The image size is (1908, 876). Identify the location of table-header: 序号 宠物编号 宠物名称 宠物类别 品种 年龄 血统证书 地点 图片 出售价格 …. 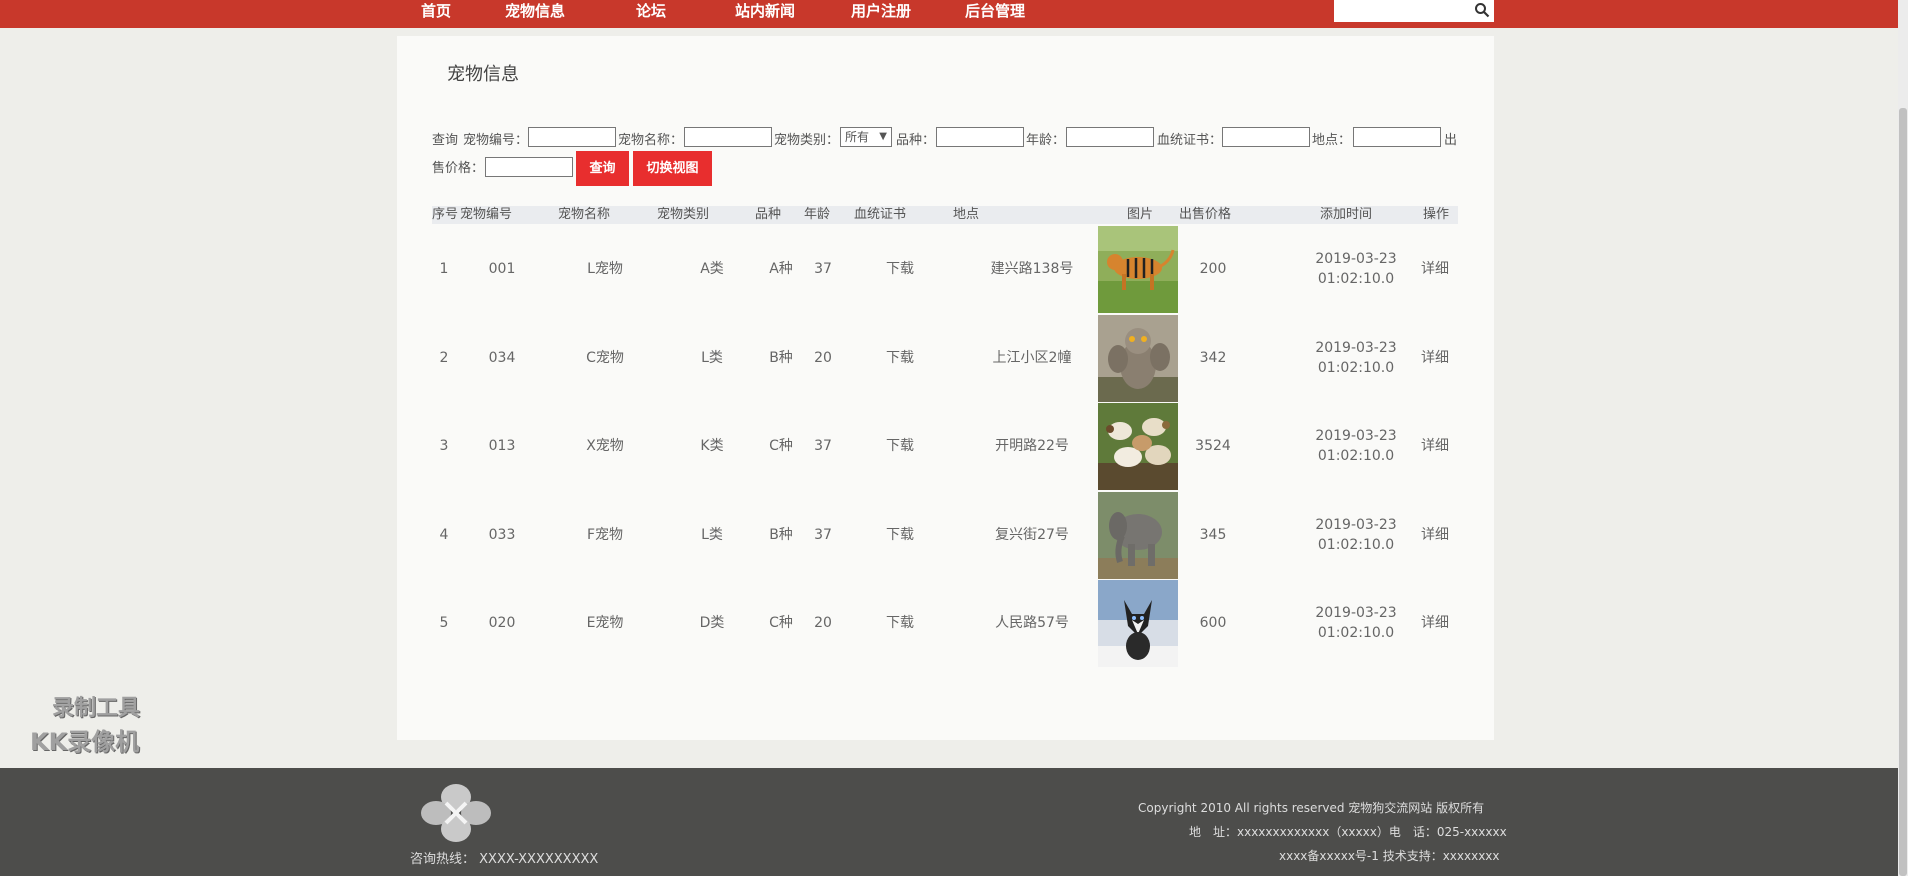
(945, 215).